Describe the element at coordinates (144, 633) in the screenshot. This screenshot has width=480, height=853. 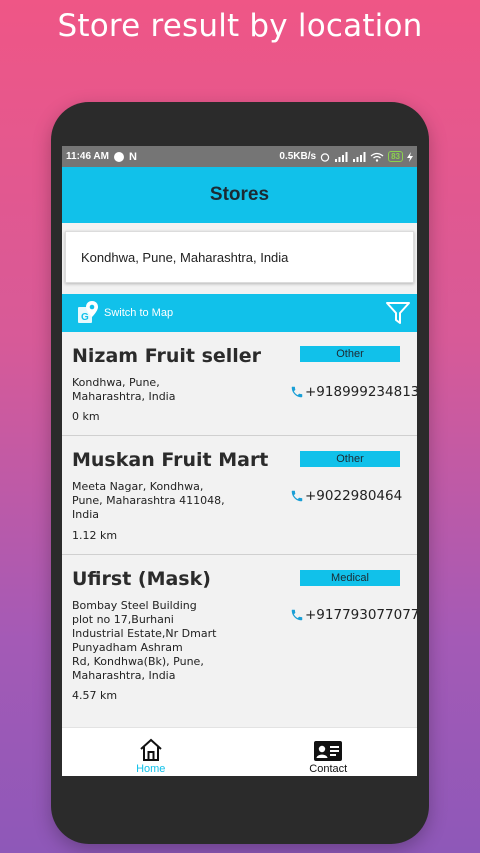
I see `address-line: Industrial Estate,Nr Dmart` at that location.